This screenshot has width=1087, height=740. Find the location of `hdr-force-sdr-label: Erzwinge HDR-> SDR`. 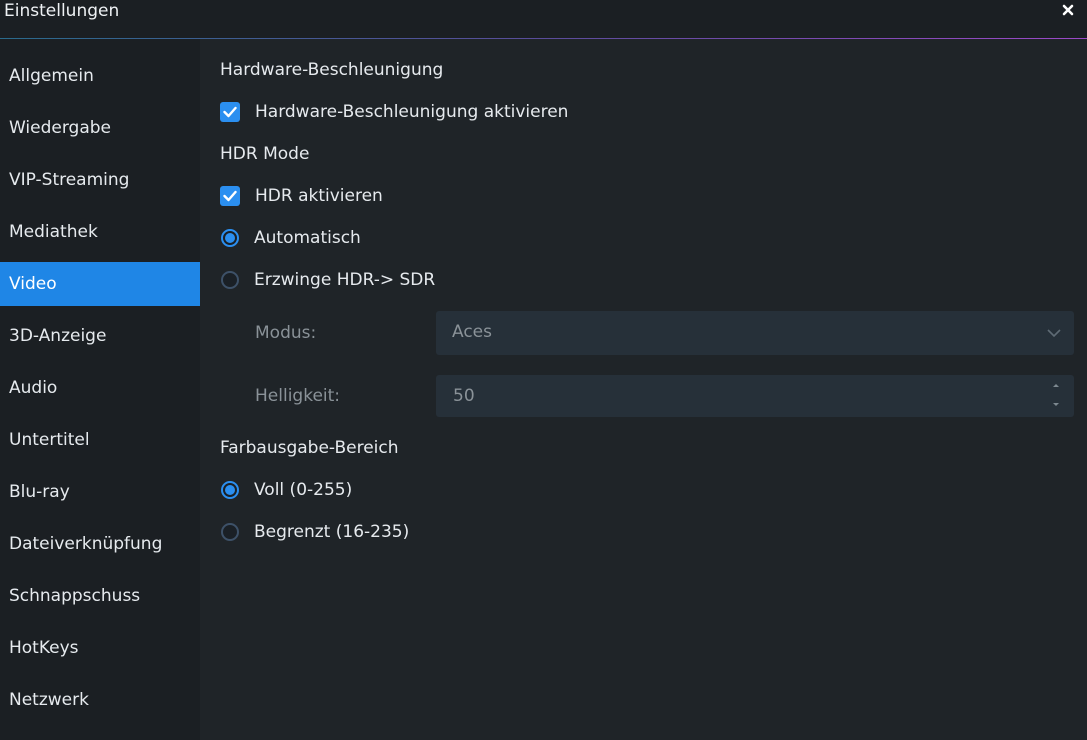

hdr-force-sdr-label: Erzwinge HDR-> SDR is located at coordinates (345, 280).